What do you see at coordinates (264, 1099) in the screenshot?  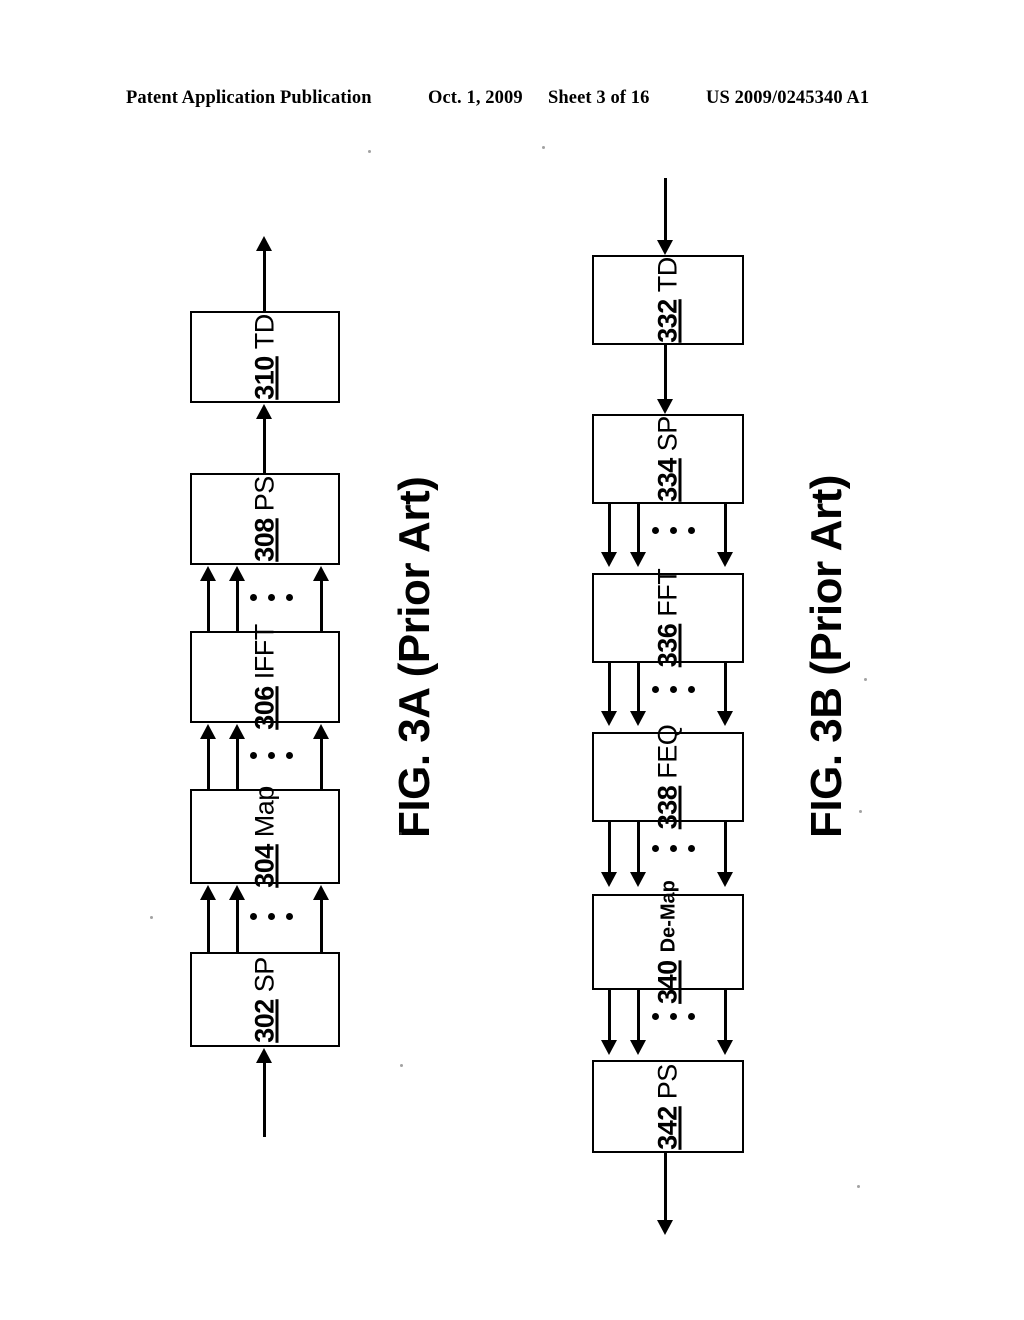 I see `input-line-3a` at bounding box center [264, 1099].